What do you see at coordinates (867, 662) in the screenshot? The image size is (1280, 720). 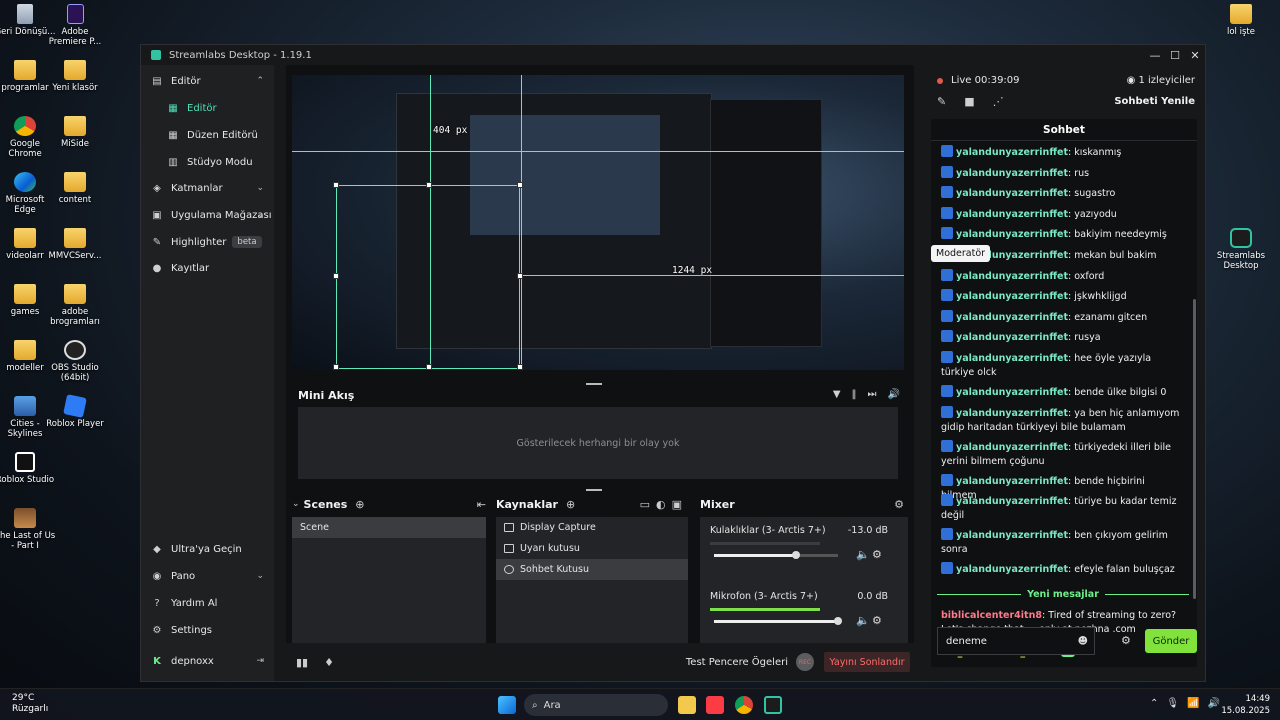 I see `end-stream-button: Yayını Sonlandır` at bounding box center [867, 662].